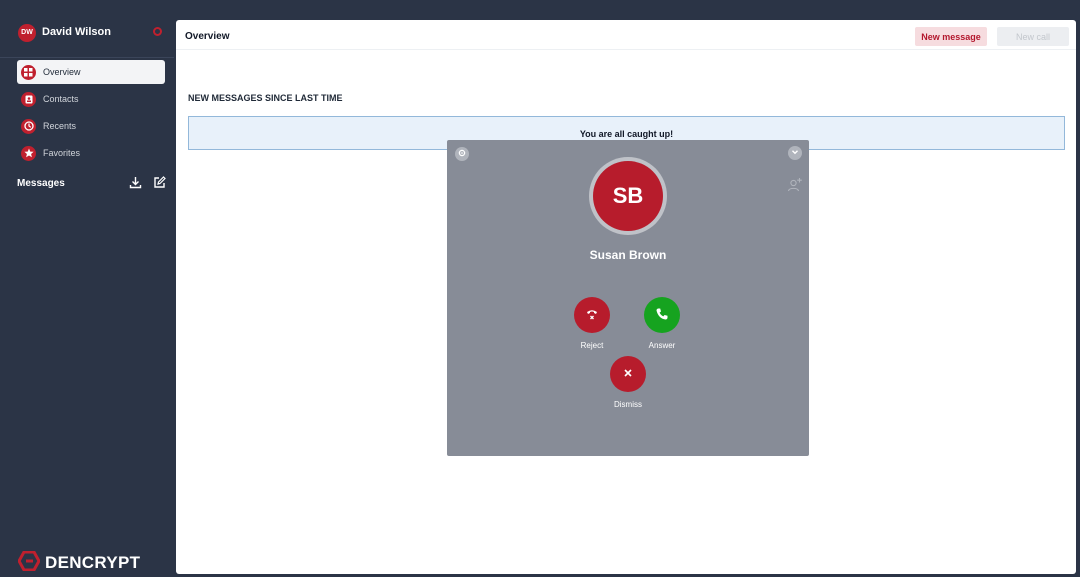 Image resolution: width=1080 pixels, height=577 pixels. Describe the element at coordinates (951, 36) in the screenshot. I see `new-message-button: New message` at that location.